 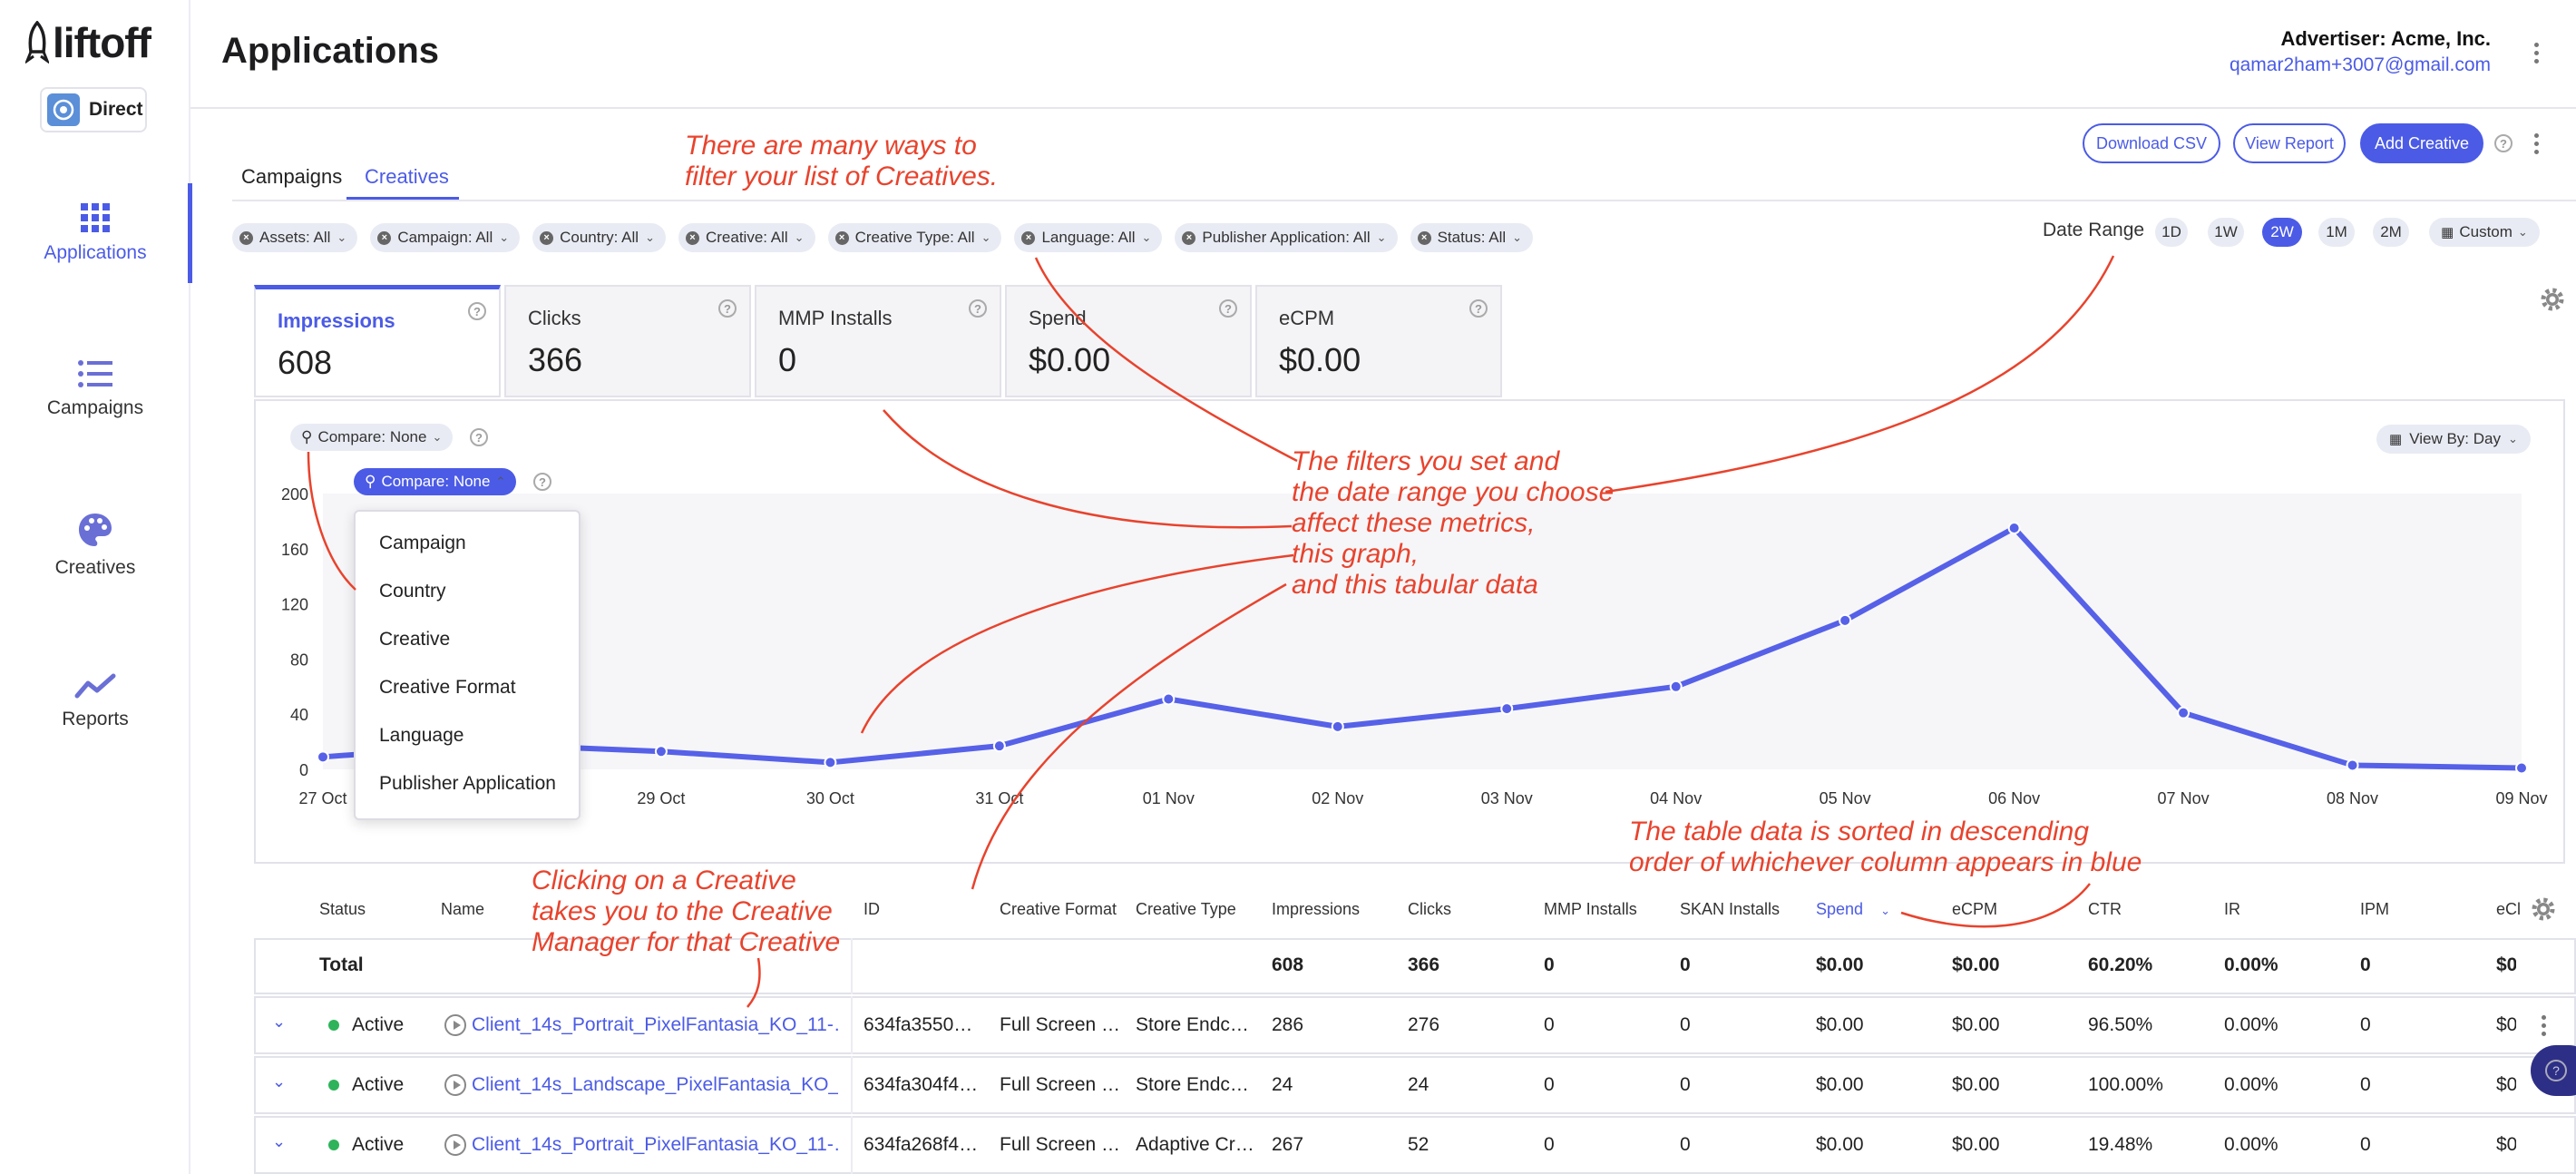 What do you see at coordinates (2508, 909) in the screenshot?
I see `column-header-ecl: eCl` at bounding box center [2508, 909].